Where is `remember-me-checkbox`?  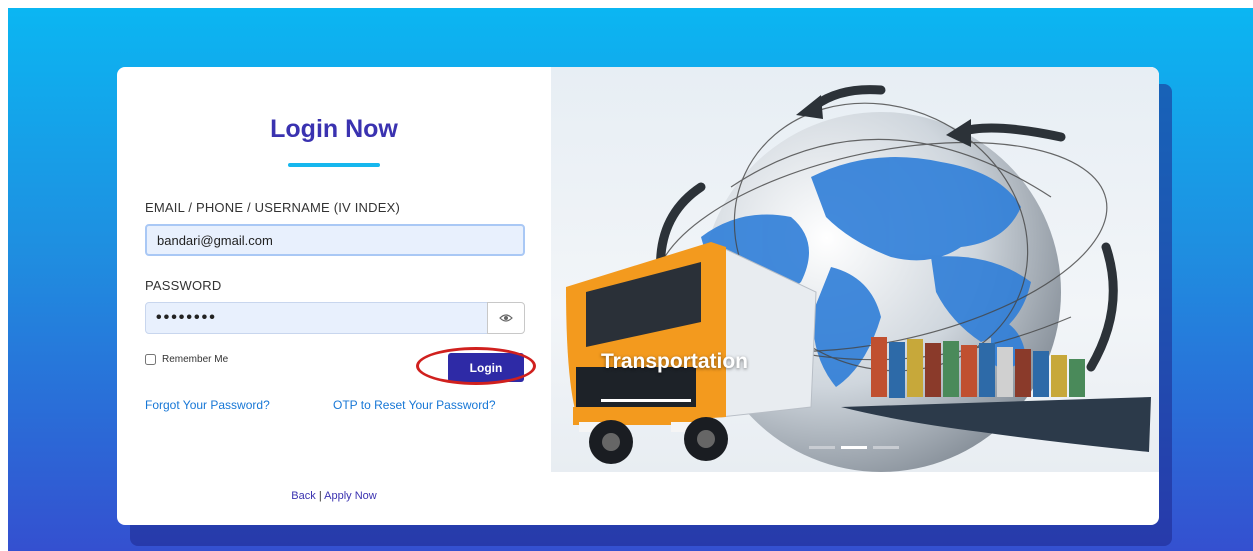
remember-me-checkbox is located at coordinates (150, 359).